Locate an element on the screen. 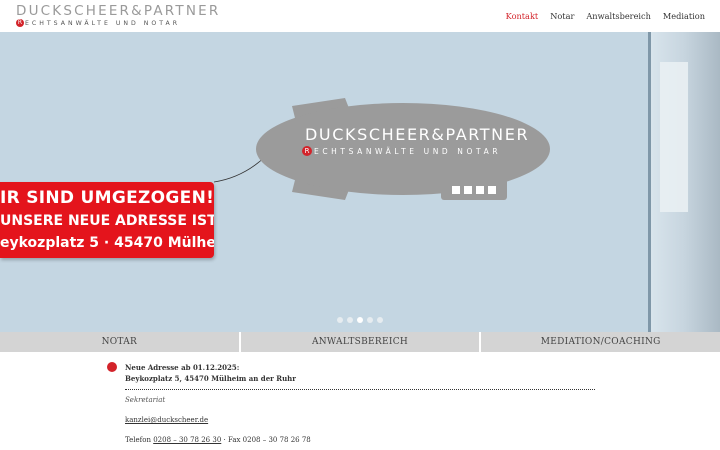  email-link: kanzlei@duckscheer.de is located at coordinates (166, 420).